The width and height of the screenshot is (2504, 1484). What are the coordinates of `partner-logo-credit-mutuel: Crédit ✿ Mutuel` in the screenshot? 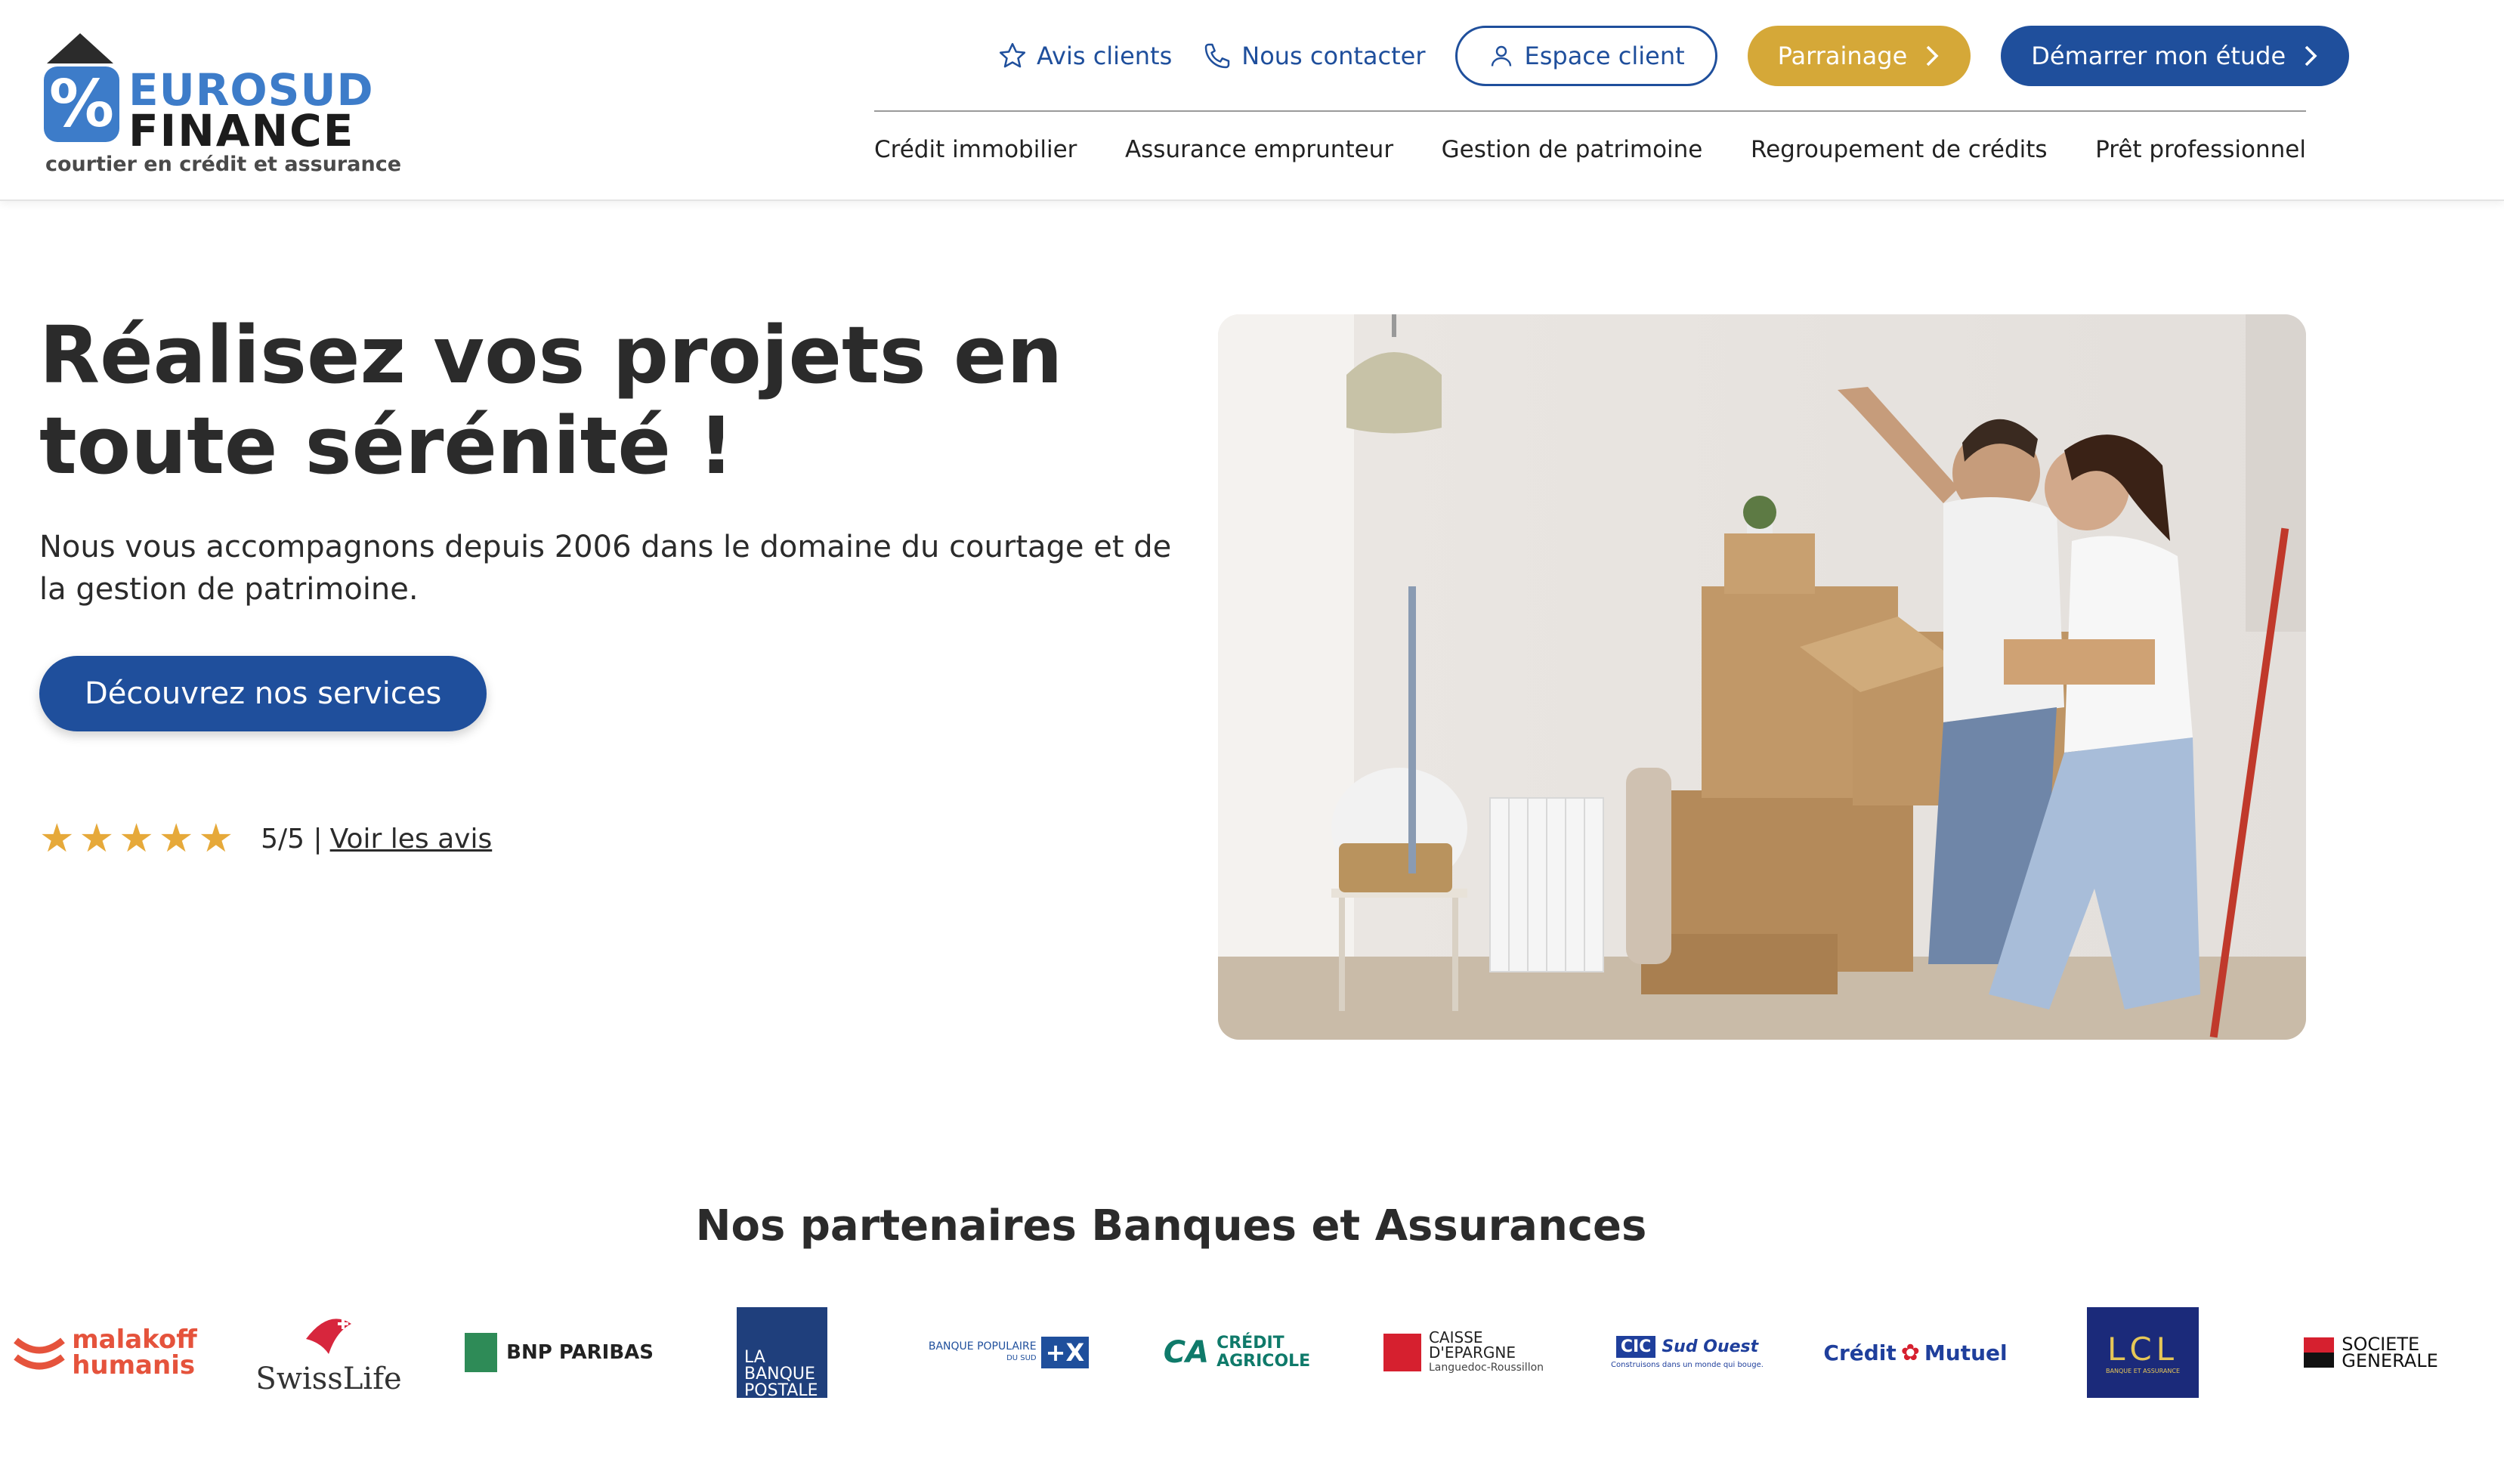 It's located at (1915, 1353).